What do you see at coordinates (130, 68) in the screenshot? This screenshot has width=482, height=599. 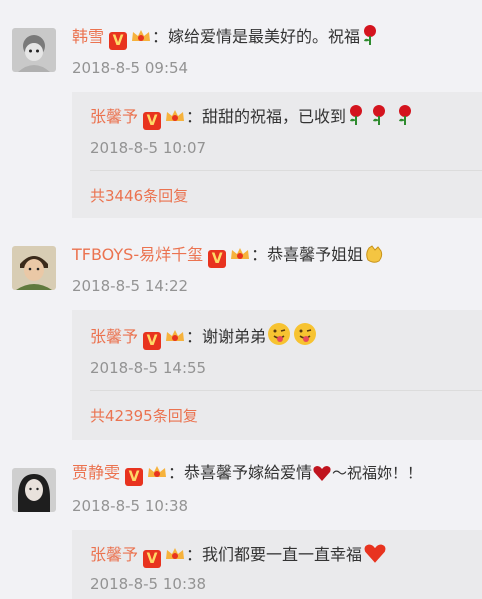 I see `comment-time: 2018-8-5 09:54` at bounding box center [130, 68].